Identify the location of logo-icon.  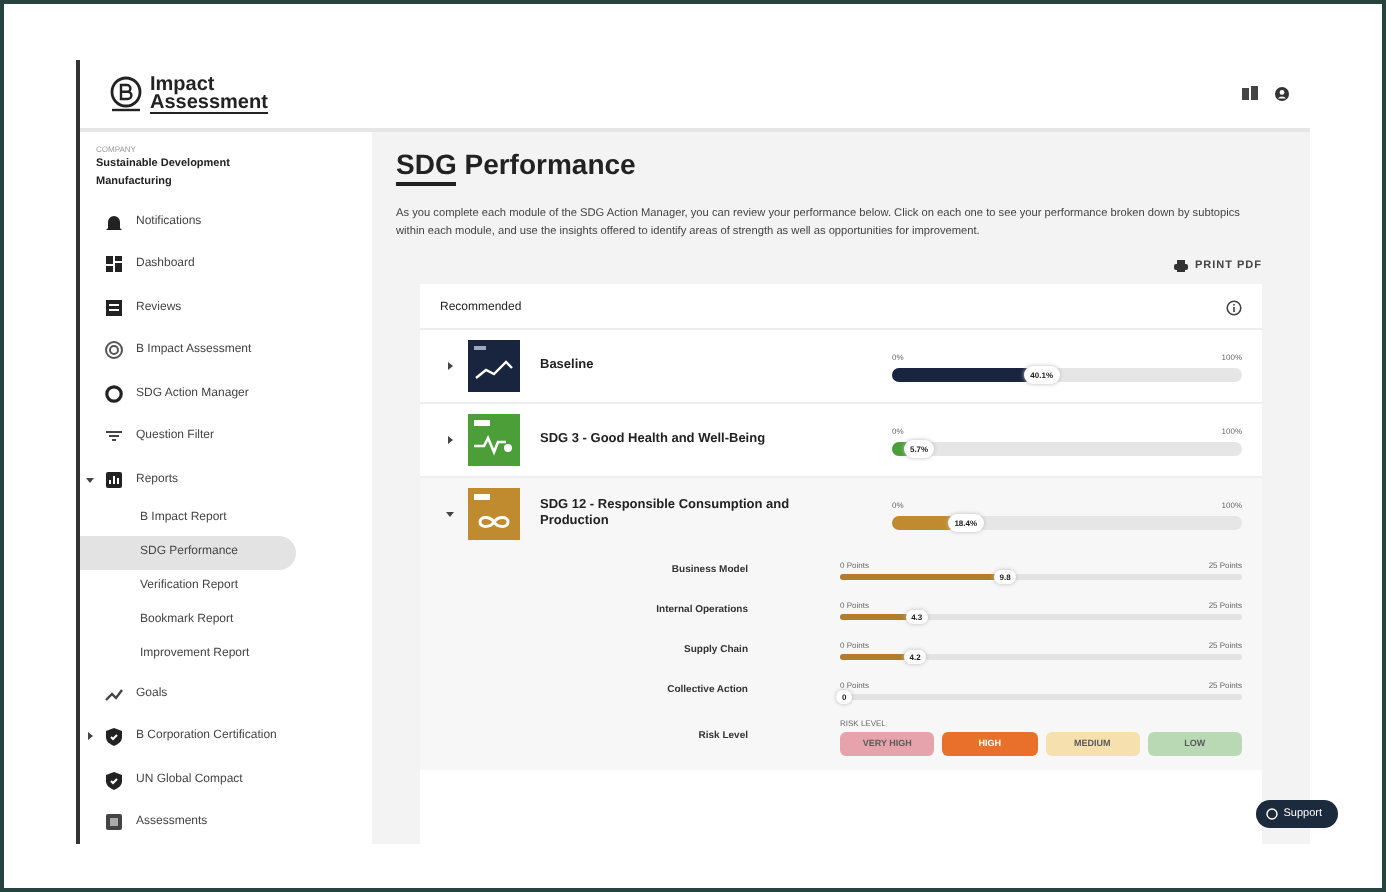
(126, 94).